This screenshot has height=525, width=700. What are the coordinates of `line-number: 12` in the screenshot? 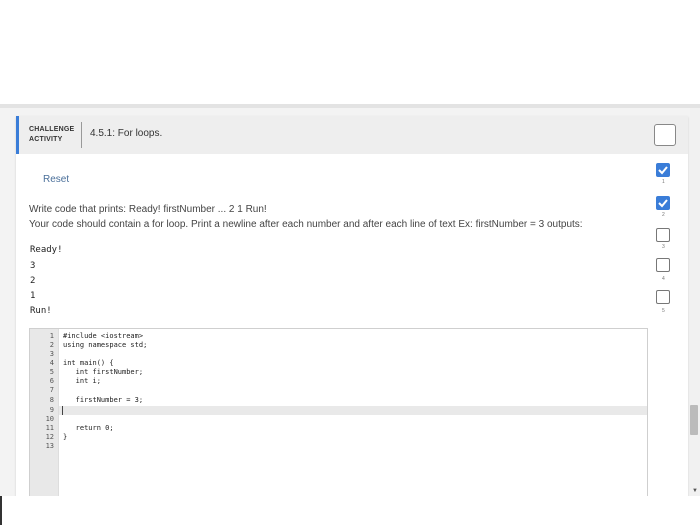 It's located at (49, 437).